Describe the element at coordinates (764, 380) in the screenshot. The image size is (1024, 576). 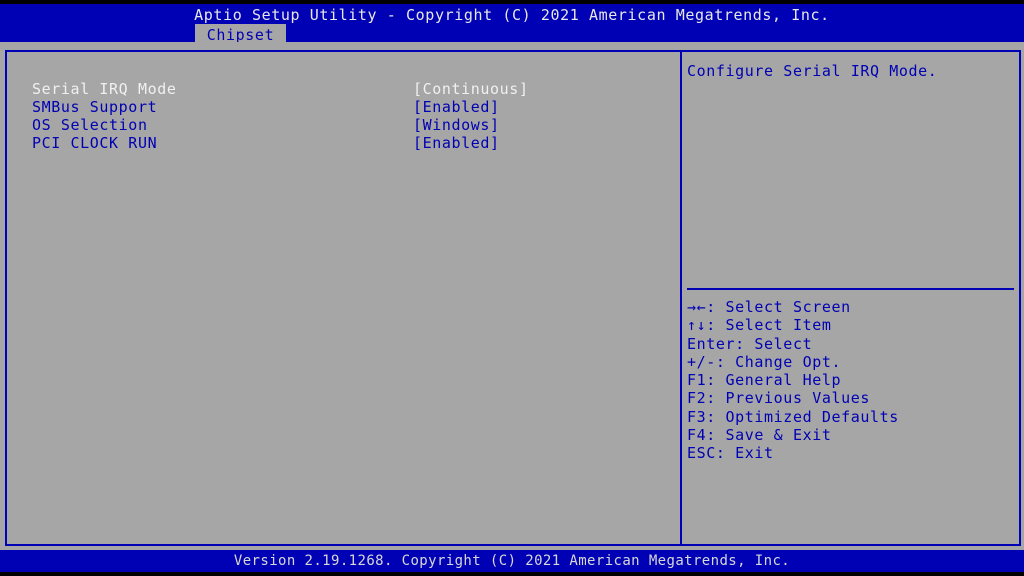
I see `key-f1-help: F1: General Help` at that location.